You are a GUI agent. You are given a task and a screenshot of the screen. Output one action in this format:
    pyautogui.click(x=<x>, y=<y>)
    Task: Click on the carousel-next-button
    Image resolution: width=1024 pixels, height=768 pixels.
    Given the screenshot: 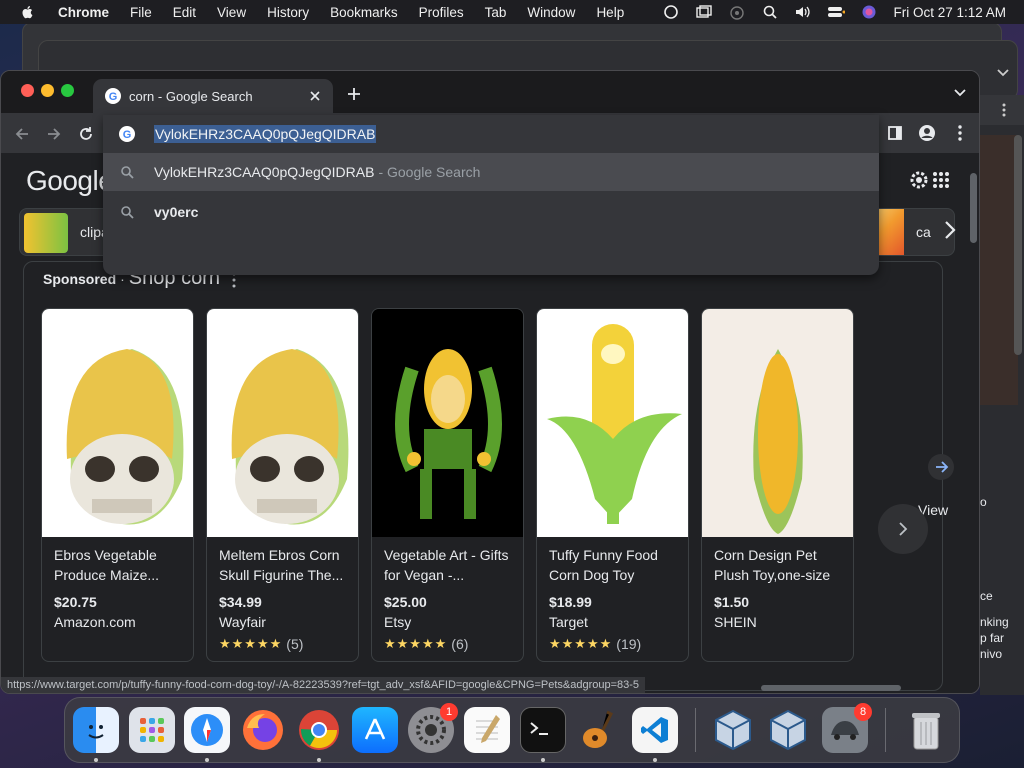 What is the action you would take?
    pyautogui.click(x=903, y=529)
    